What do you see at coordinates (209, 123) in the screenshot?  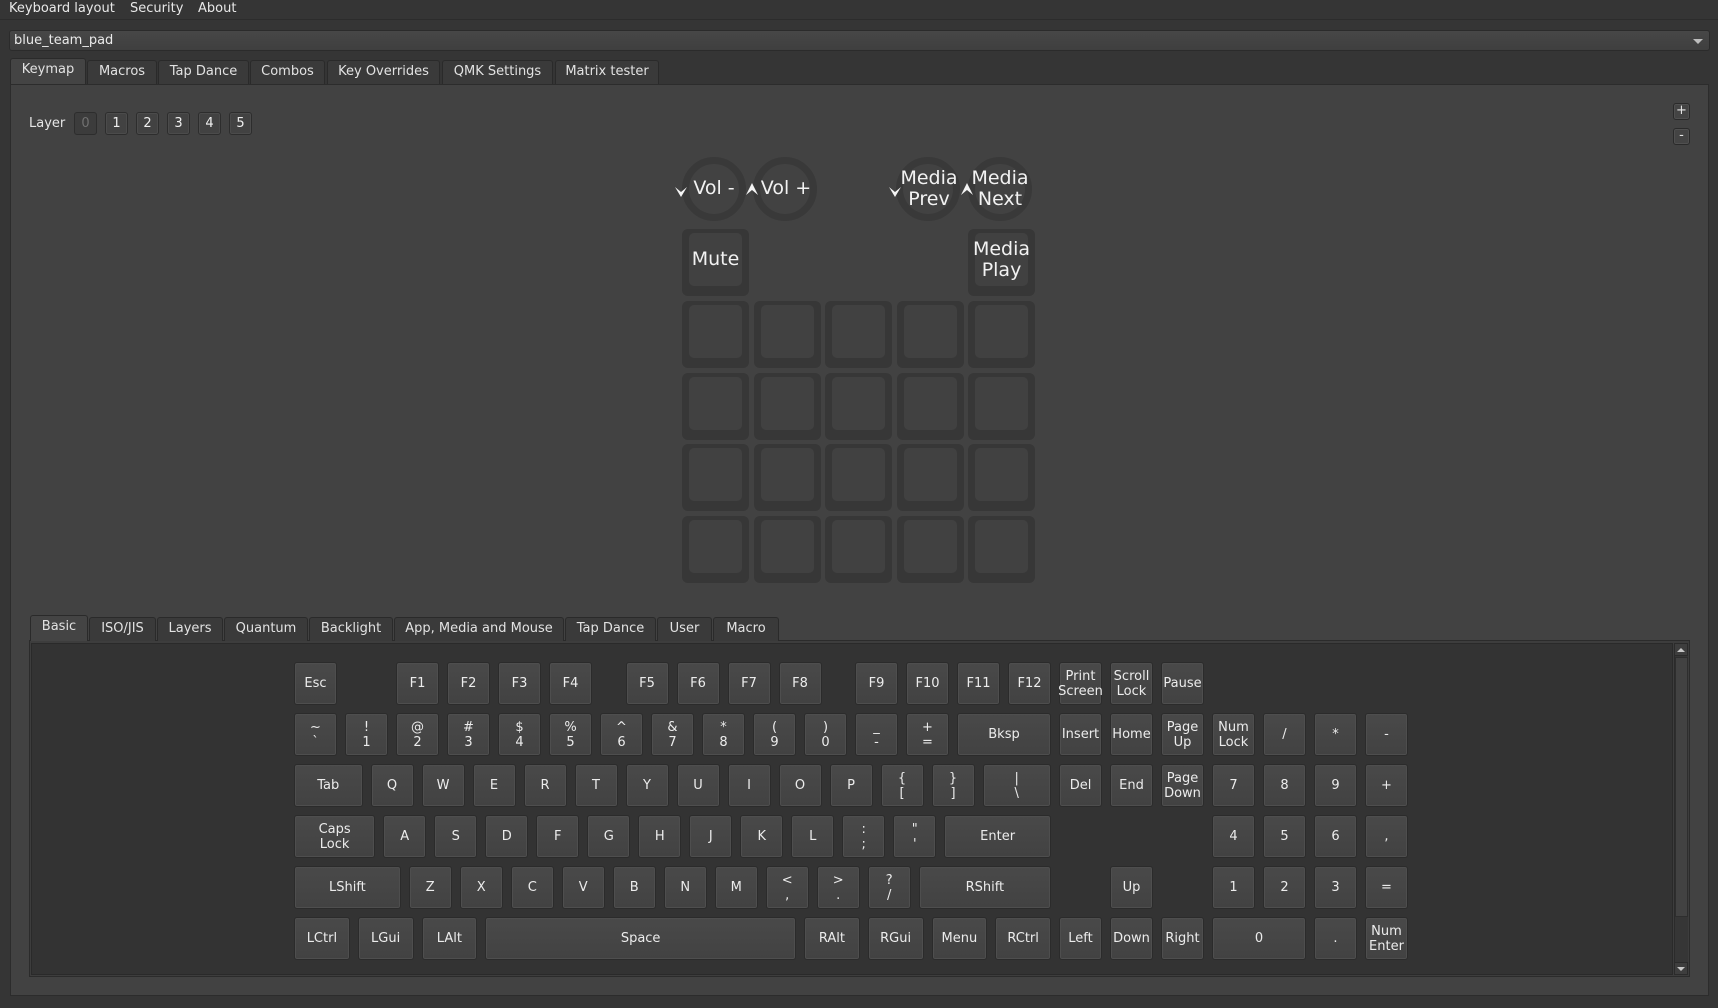 I see `layer-button-4: 4` at bounding box center [209, 123].